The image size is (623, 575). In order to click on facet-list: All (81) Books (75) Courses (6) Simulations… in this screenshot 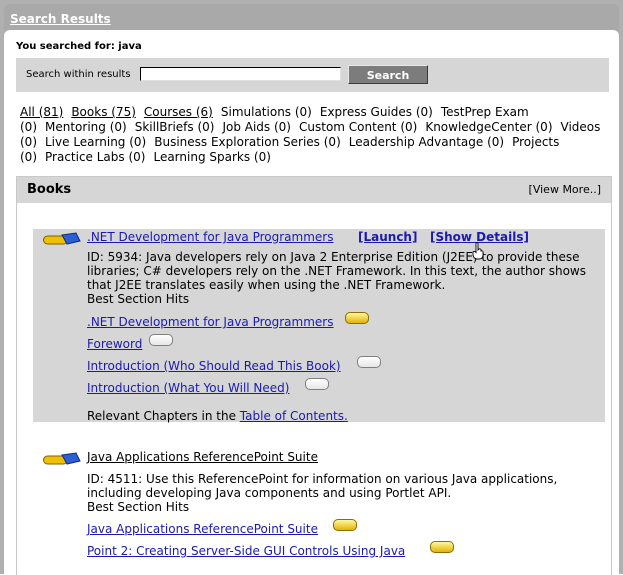, I will do `click(317, 135)`.